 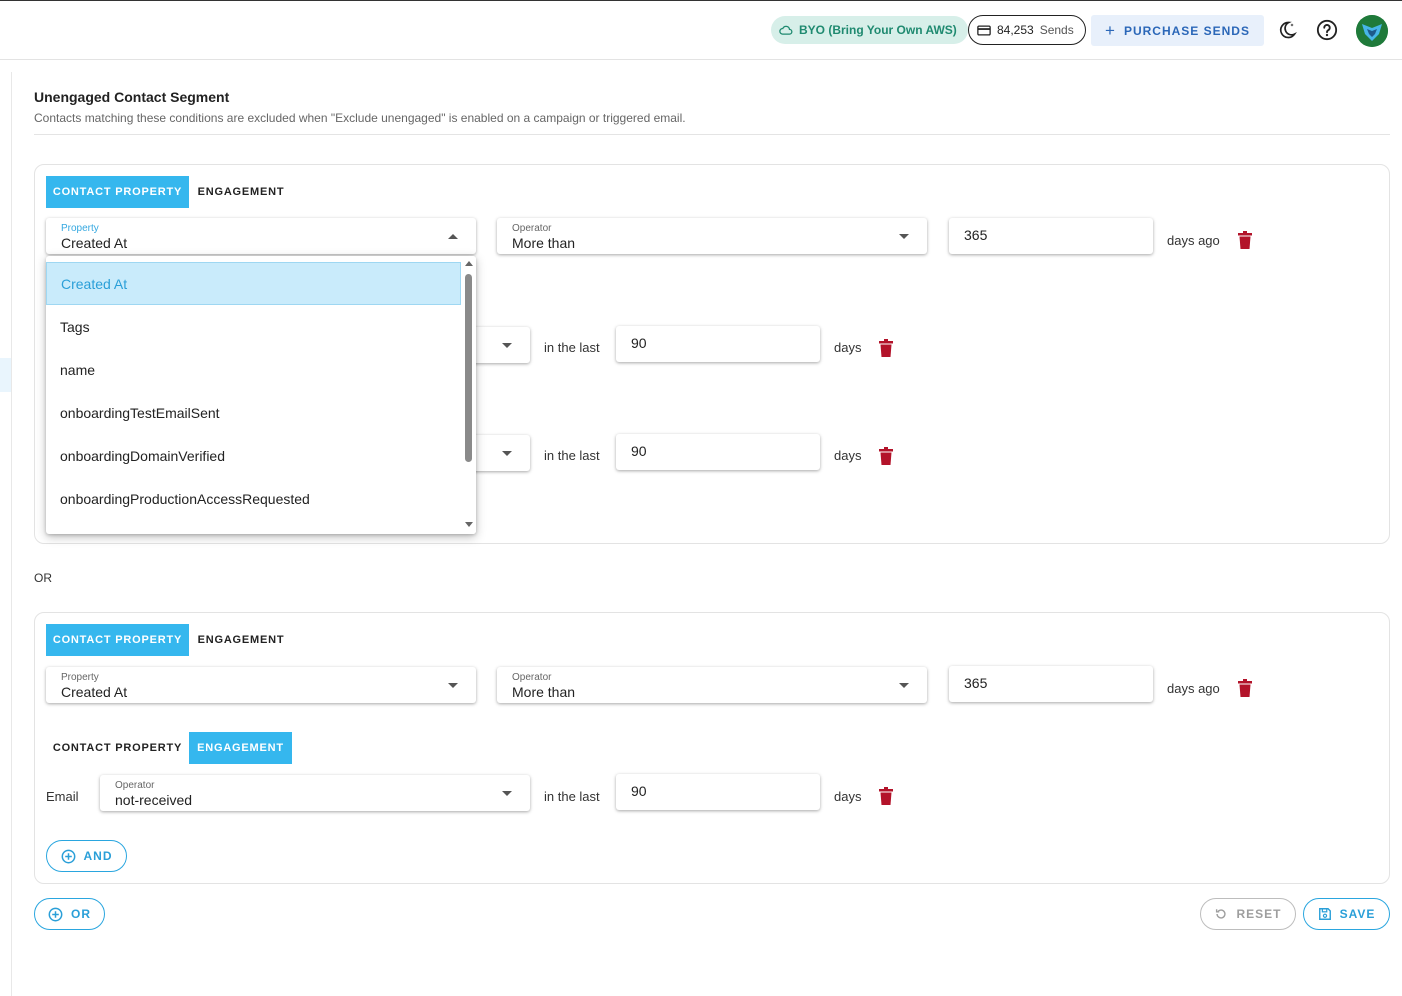 What do you see at coordinates (315, 793) in the screenshot?
I see `engagement-operator-select: Operator not-received` at bounding box center [315, 793].